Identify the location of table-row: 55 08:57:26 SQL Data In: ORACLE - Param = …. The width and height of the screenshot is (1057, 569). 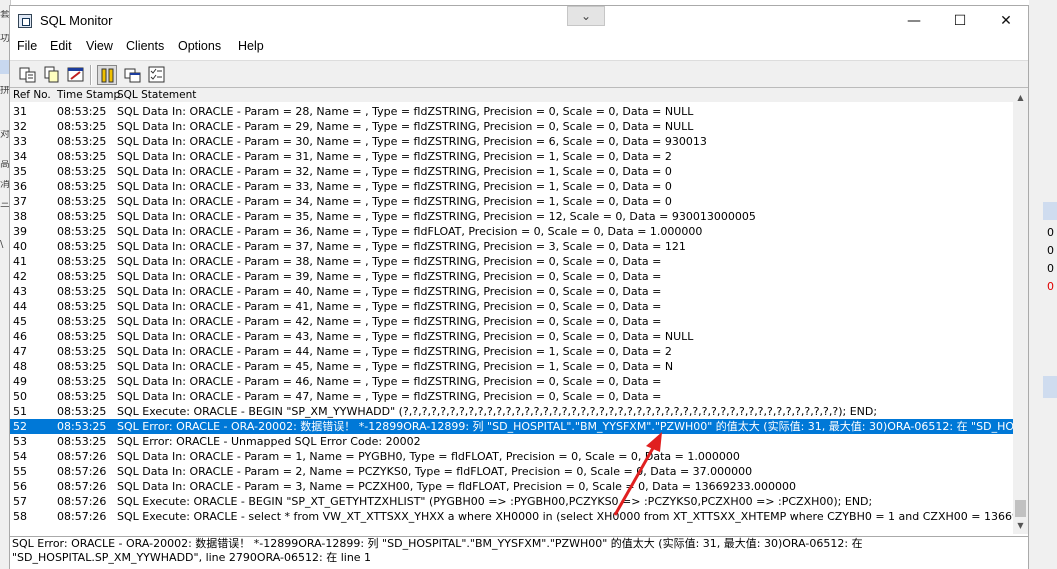
(511, 471).